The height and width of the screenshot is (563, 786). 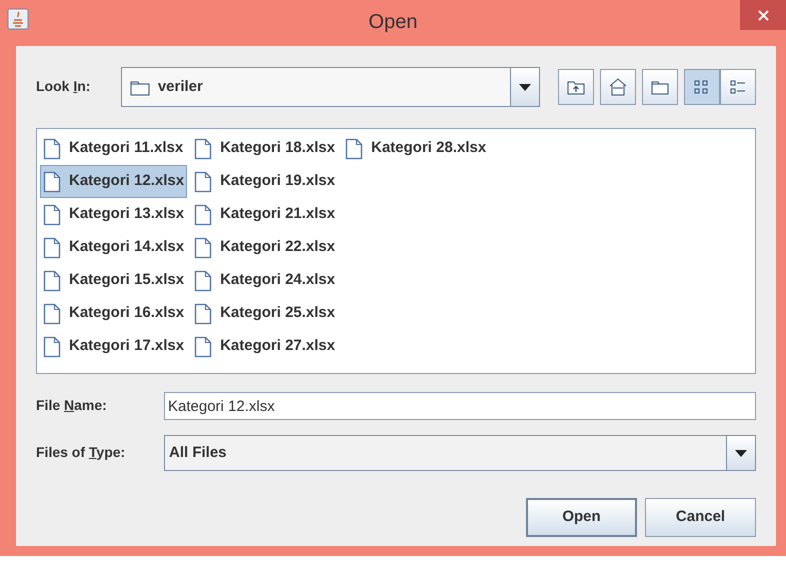 What do you see at coordinates (114, 280) in the screenshot?
I see `file-item: Kategori 15.xlsx` at bounding box center [114, 280].